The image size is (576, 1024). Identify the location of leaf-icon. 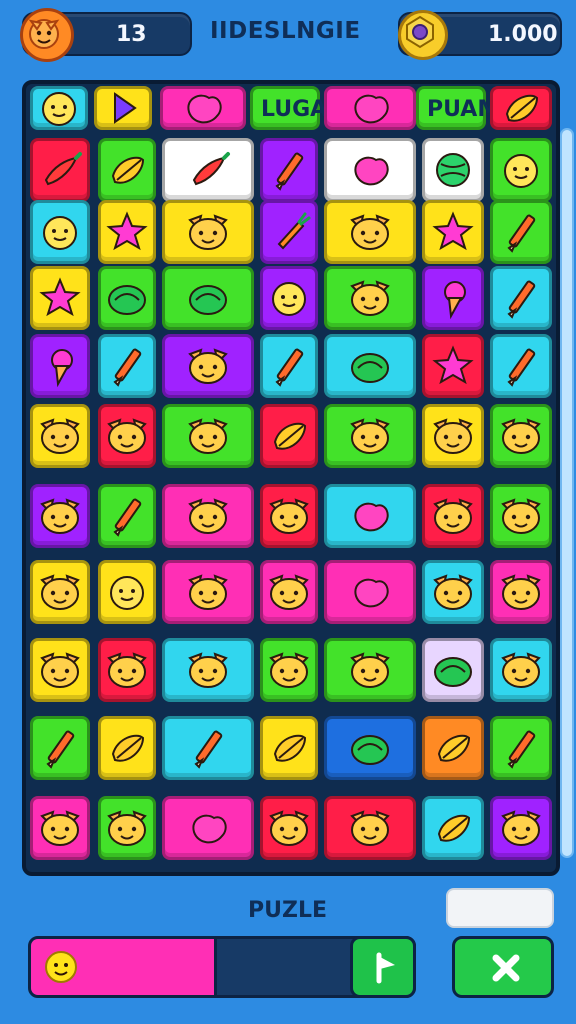
(127, 170).